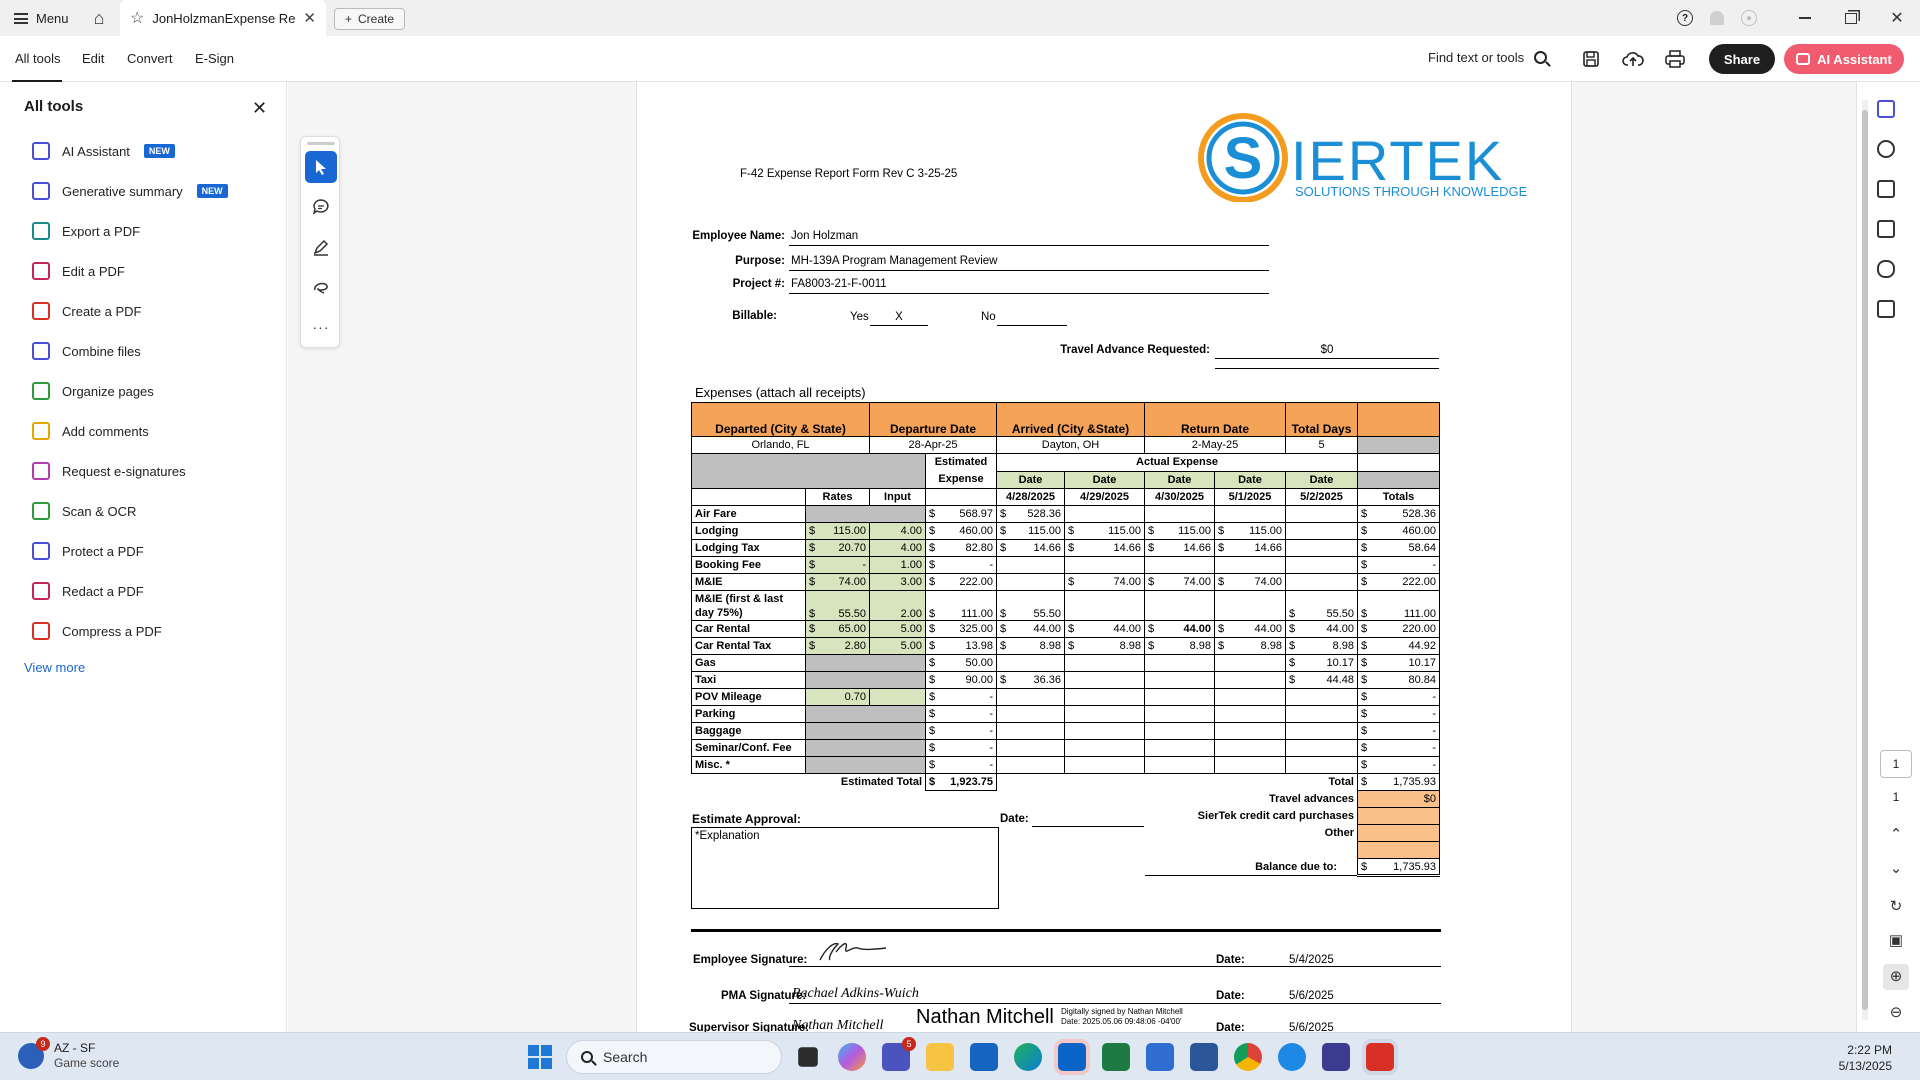 The width and height of the screenshot is (1920, 1080). Describe the element at coordinates (837, 646) in the screenshot. I see `rate-cell: $2.80` at that location.